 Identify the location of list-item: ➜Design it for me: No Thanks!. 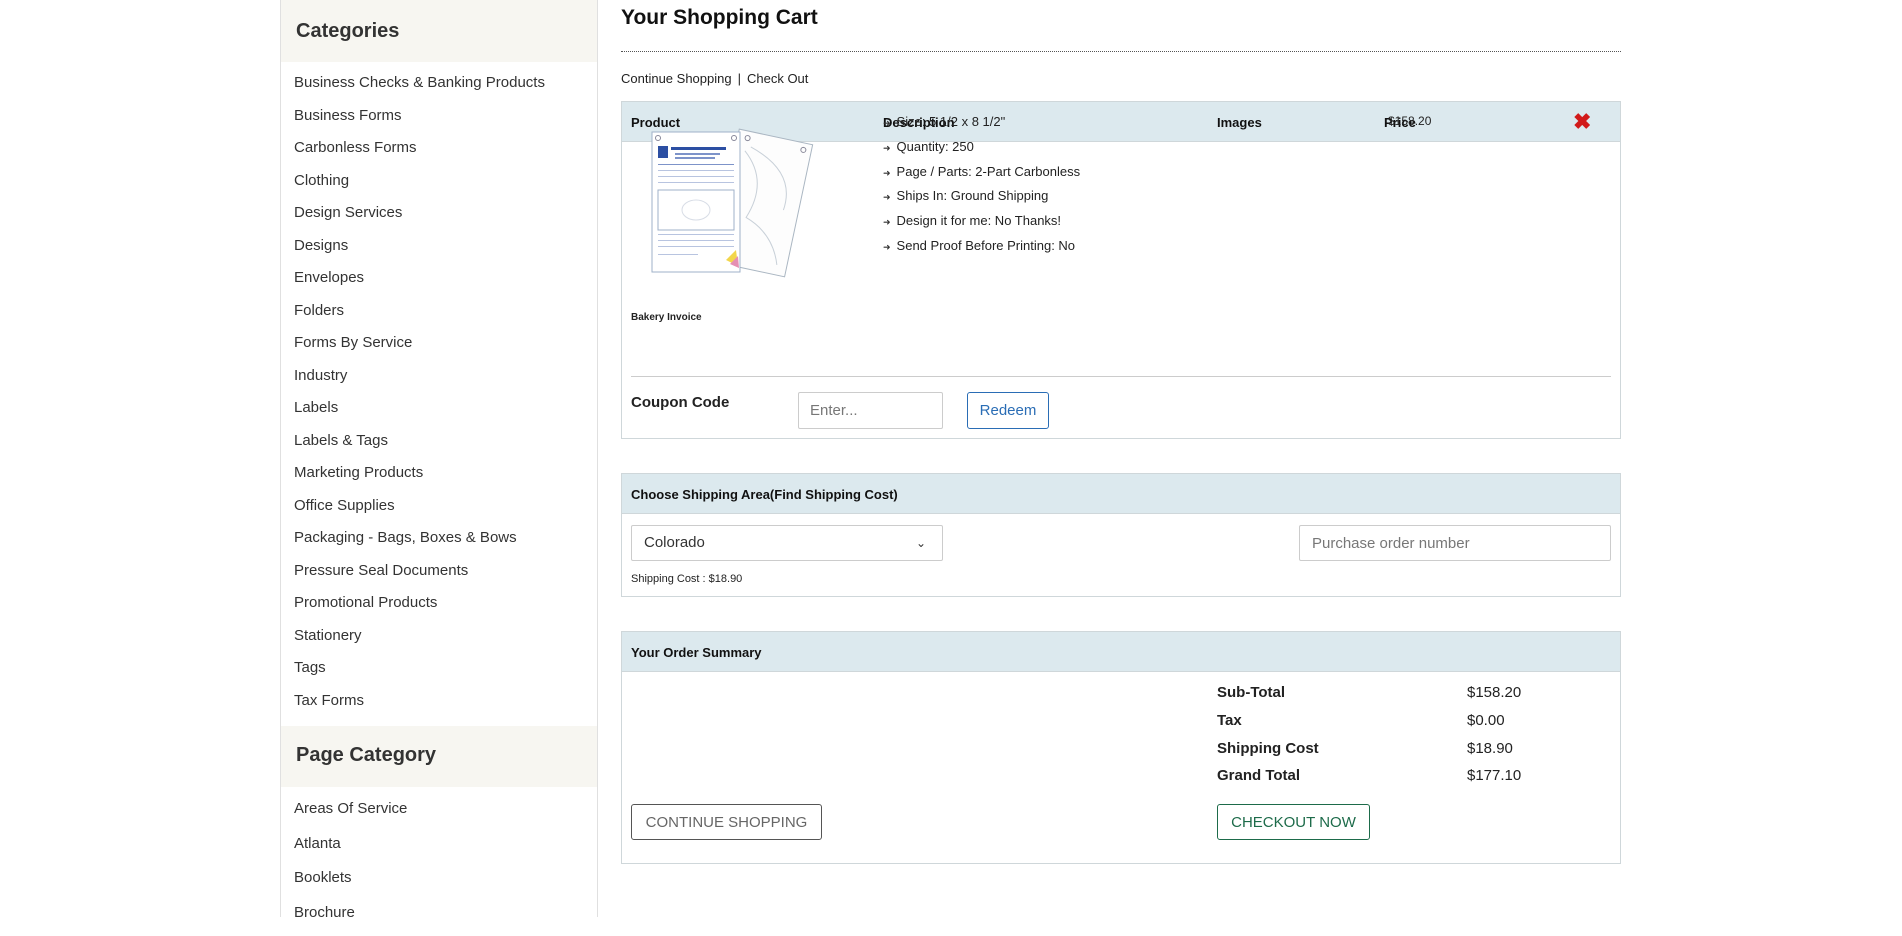
(981, 225).